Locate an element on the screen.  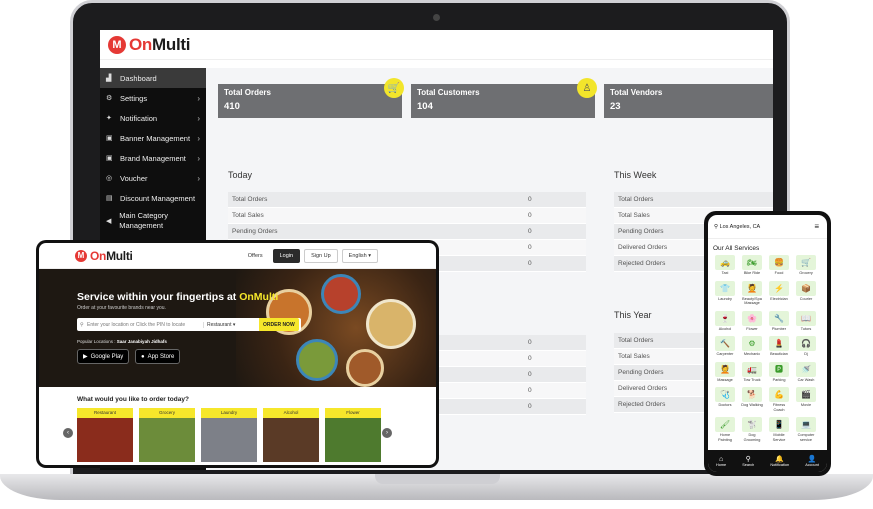
google-play-button: ▶ Google Play is located at coordinates (103, 356).